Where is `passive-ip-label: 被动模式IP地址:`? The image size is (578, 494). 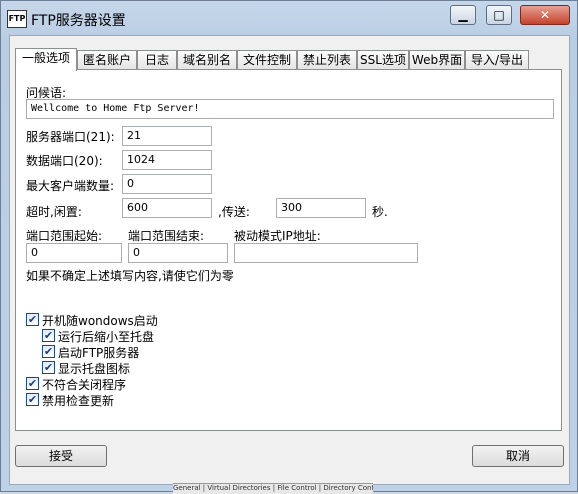
passive-ip-label: 被动模式IP地址: is located at coordinates (277, 236).